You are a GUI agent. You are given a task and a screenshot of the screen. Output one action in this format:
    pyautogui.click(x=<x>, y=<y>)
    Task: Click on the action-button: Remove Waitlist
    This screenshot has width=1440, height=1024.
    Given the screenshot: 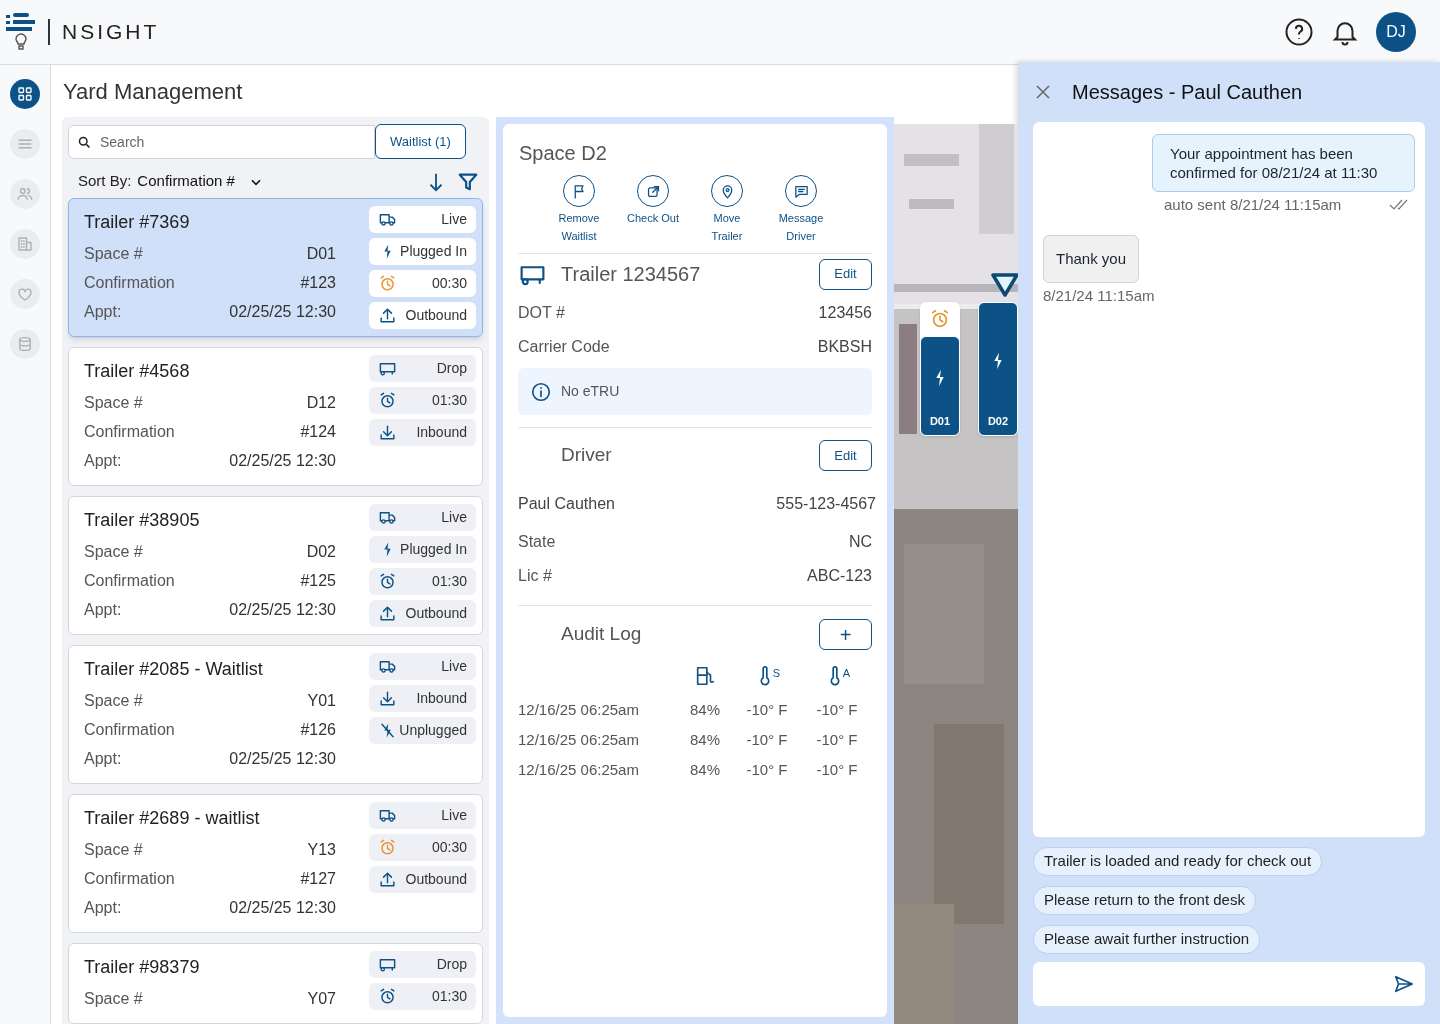 What is the action you would take?
    pyautogui.click(x=579, y=210)
    